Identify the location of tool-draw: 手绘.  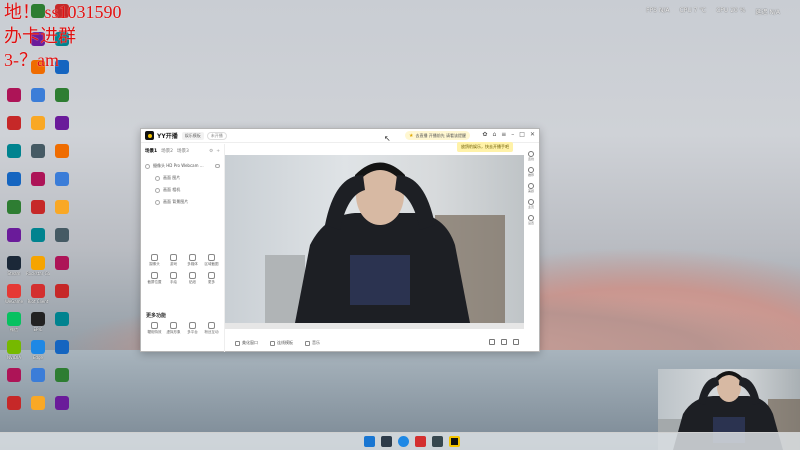
(173, 278).